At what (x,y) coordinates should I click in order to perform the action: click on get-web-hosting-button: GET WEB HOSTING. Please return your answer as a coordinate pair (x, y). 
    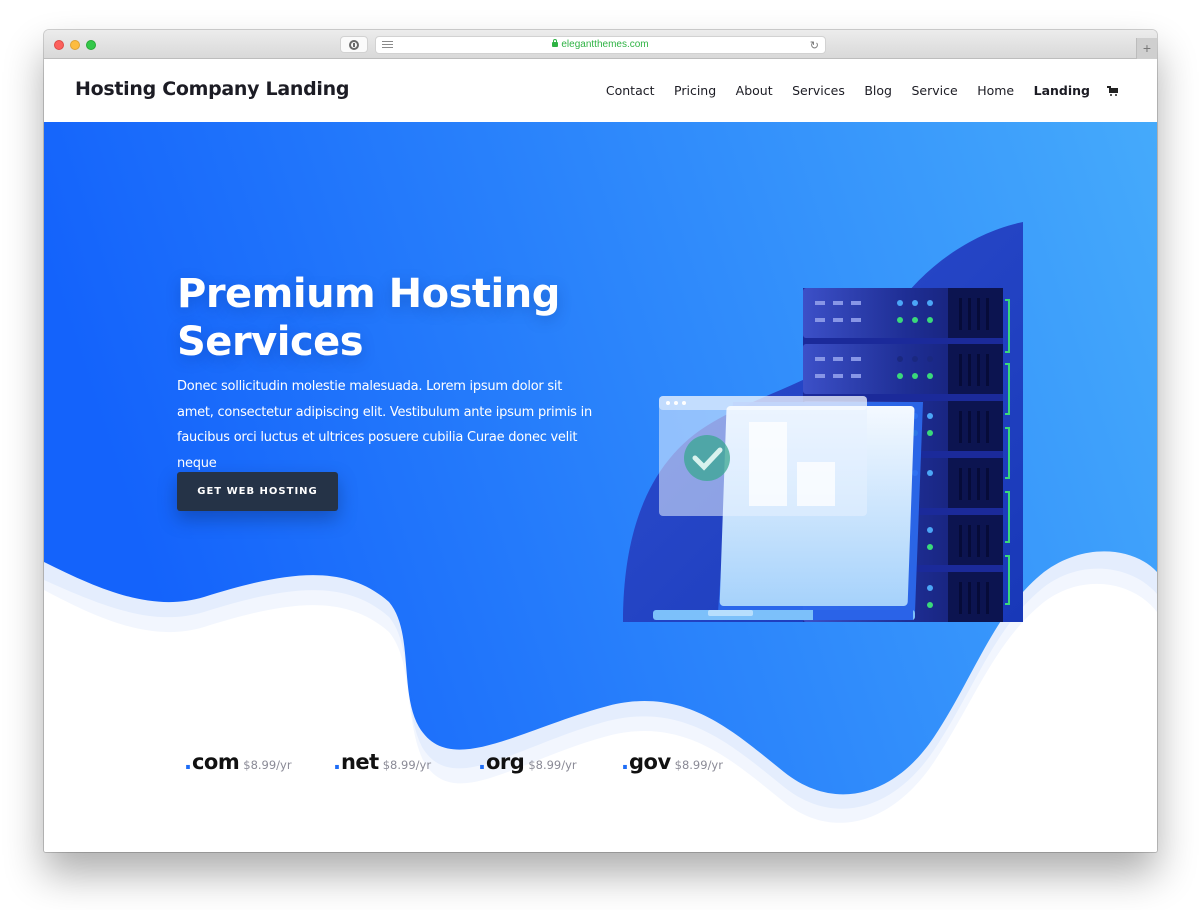
    Looking at the image, I should click on (257, 491).